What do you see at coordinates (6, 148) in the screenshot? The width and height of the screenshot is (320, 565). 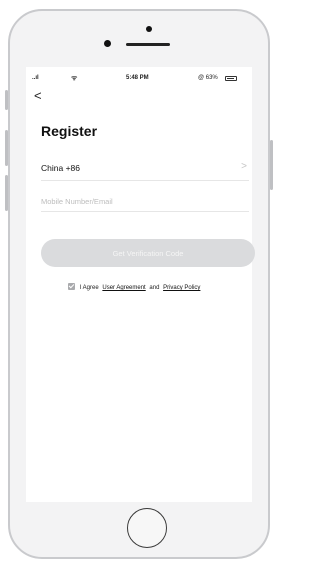 I see `volume-up-button` at bounding box center [6, 148].